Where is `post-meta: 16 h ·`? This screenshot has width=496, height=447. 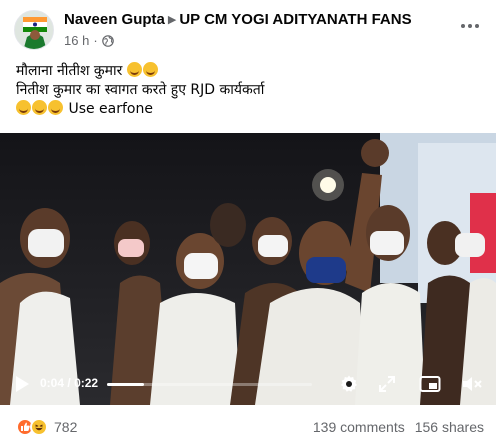 post-meta: 16 h · is located at coordinates (89, 40).